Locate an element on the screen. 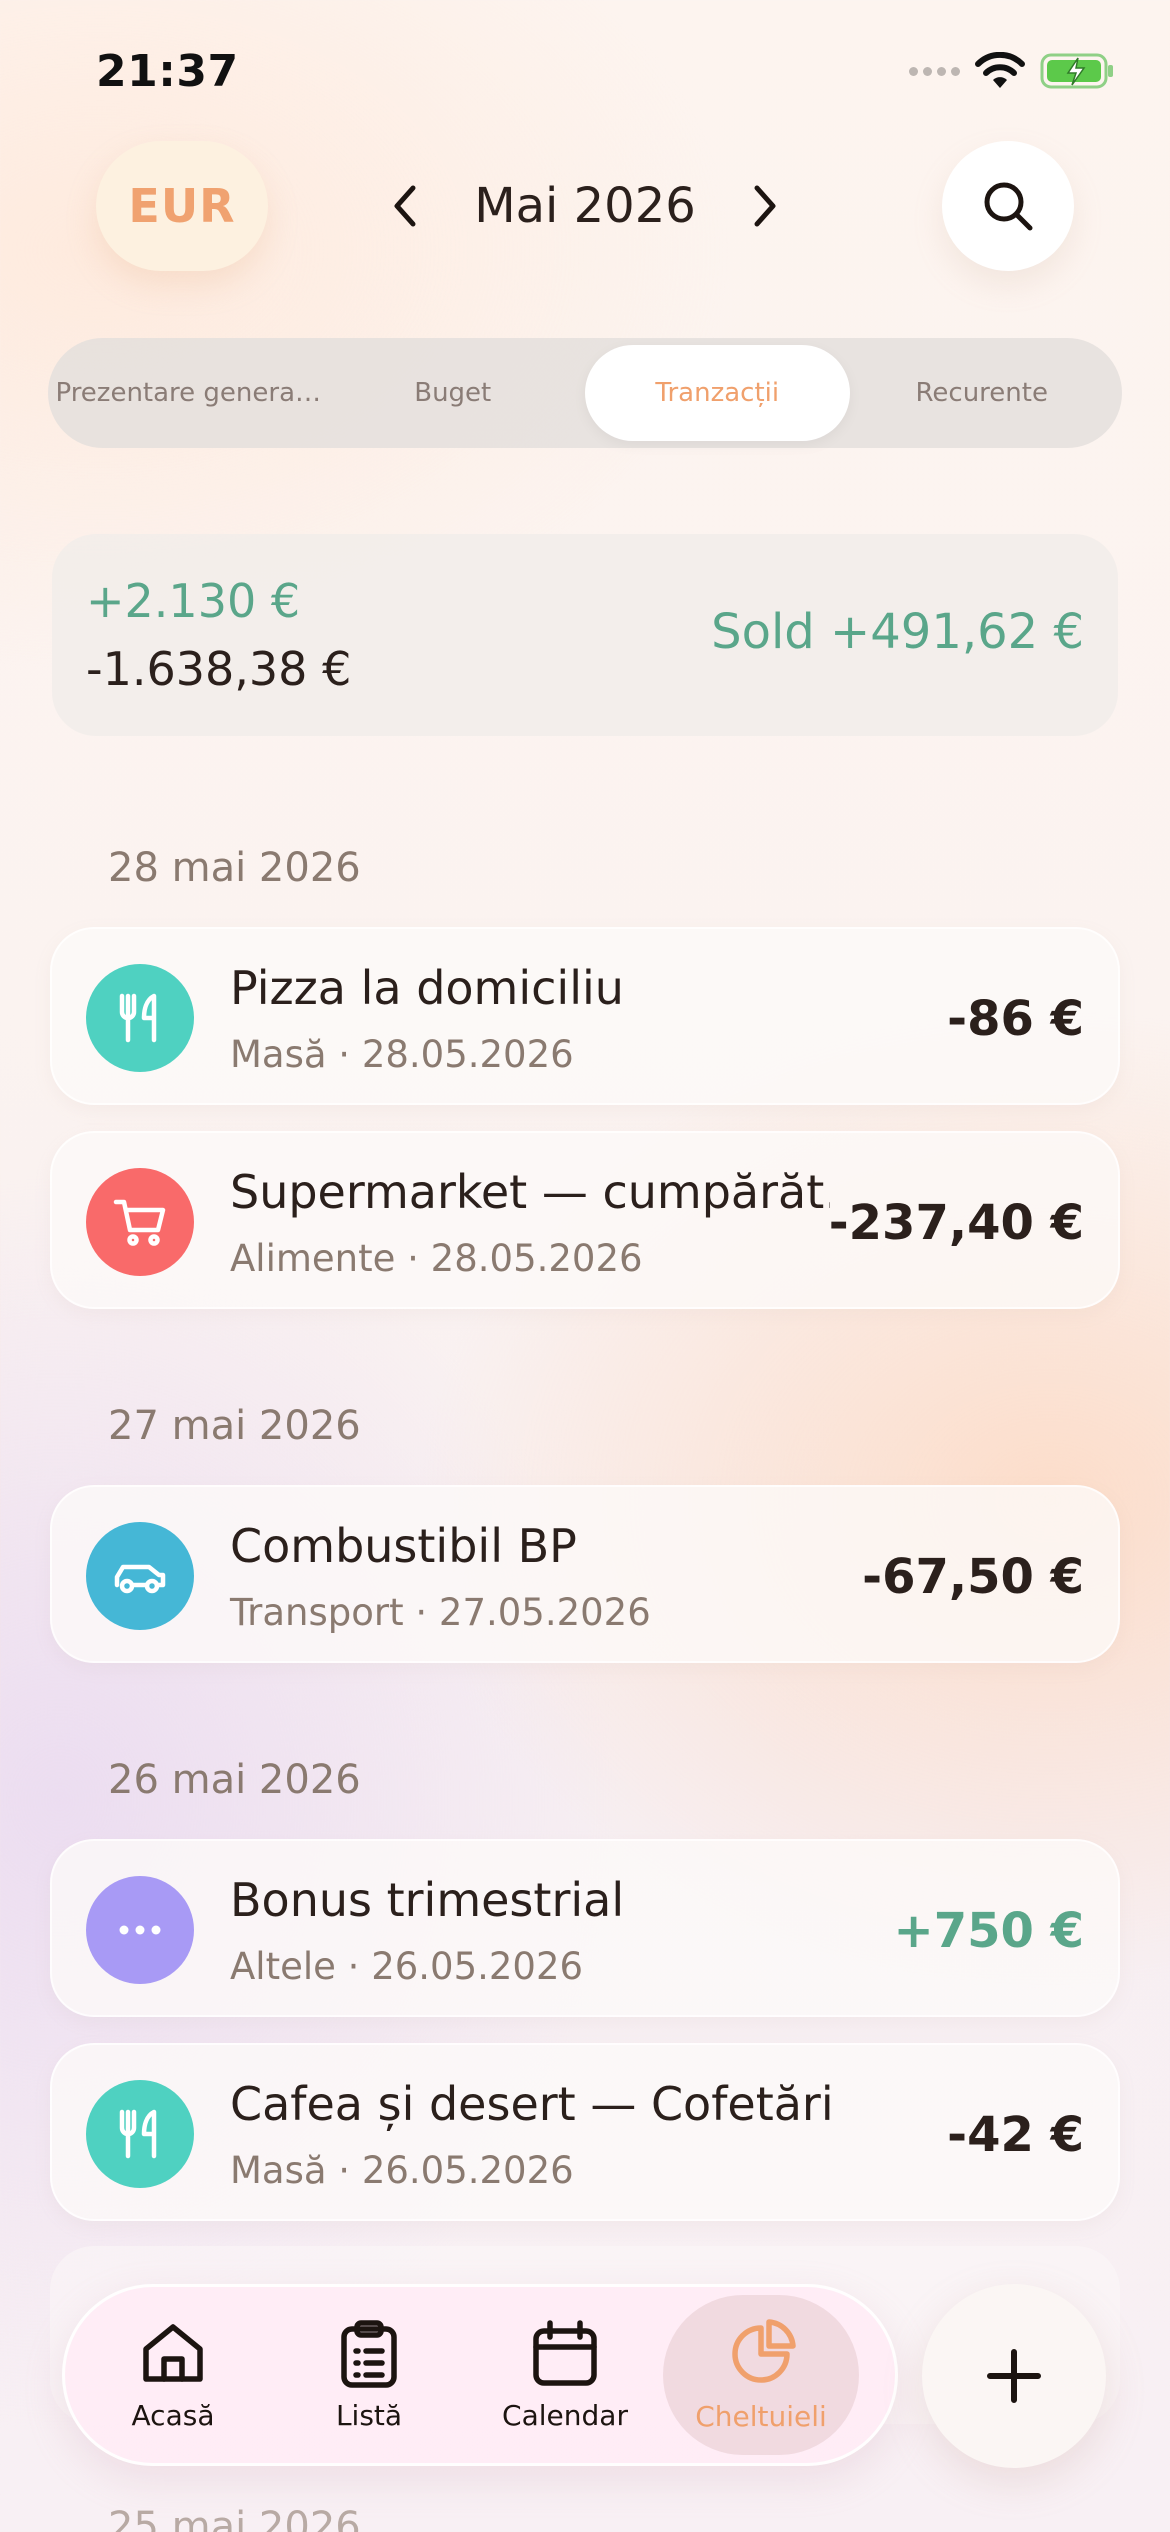 This screenshot has height=2532, width=1170. currency-button: EUR is located at coordinates (182, 206).